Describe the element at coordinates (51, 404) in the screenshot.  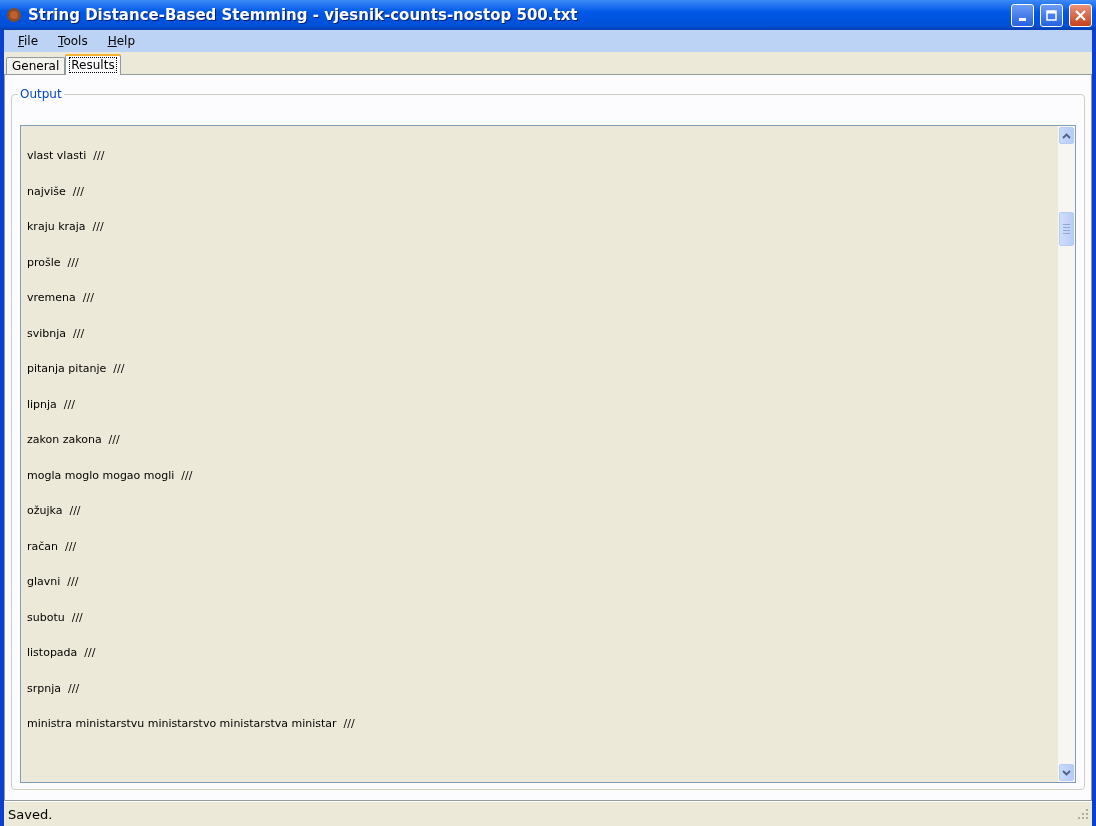
I see `output-line: lipnja ///` at that location.